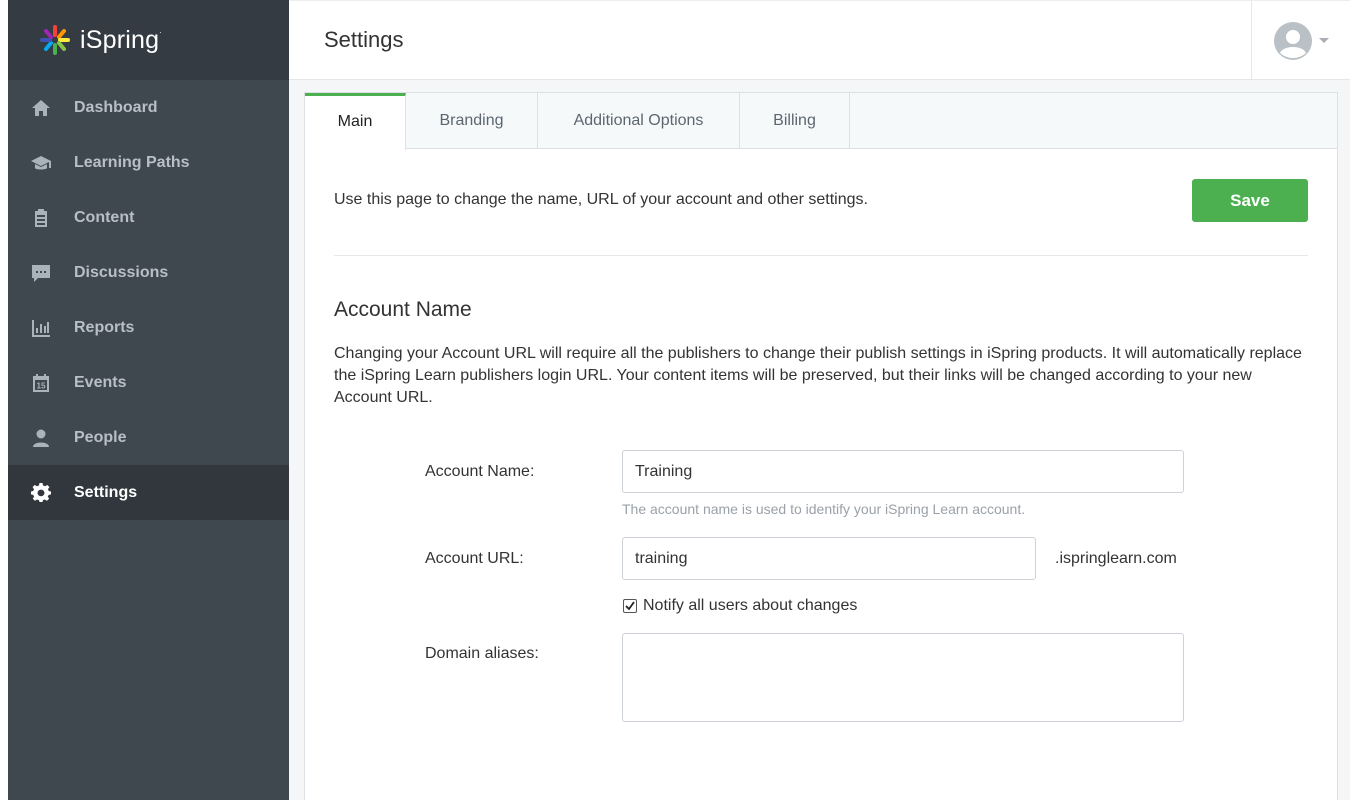  Describe the element at coordinates (355, 121) in the screenshot. I see `tab-main: Main` at that location.